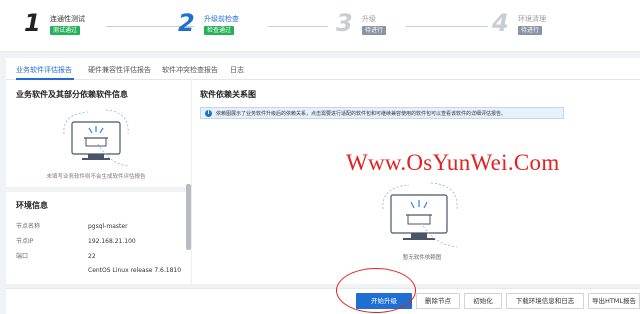 The width and height of the screenshot is (640, 314). I want to click on env-value: pgsql-master, so click(108, 226).